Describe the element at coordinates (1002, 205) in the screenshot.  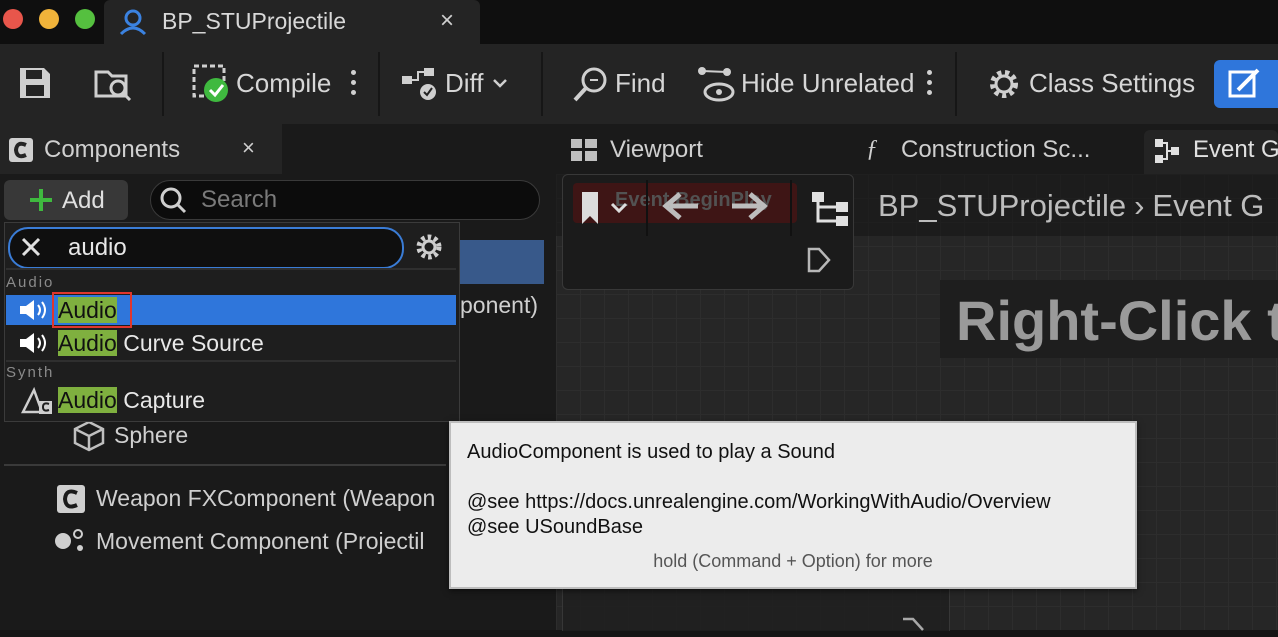
I see `breadcrumb-root: BP_STUProjectile` at that location.